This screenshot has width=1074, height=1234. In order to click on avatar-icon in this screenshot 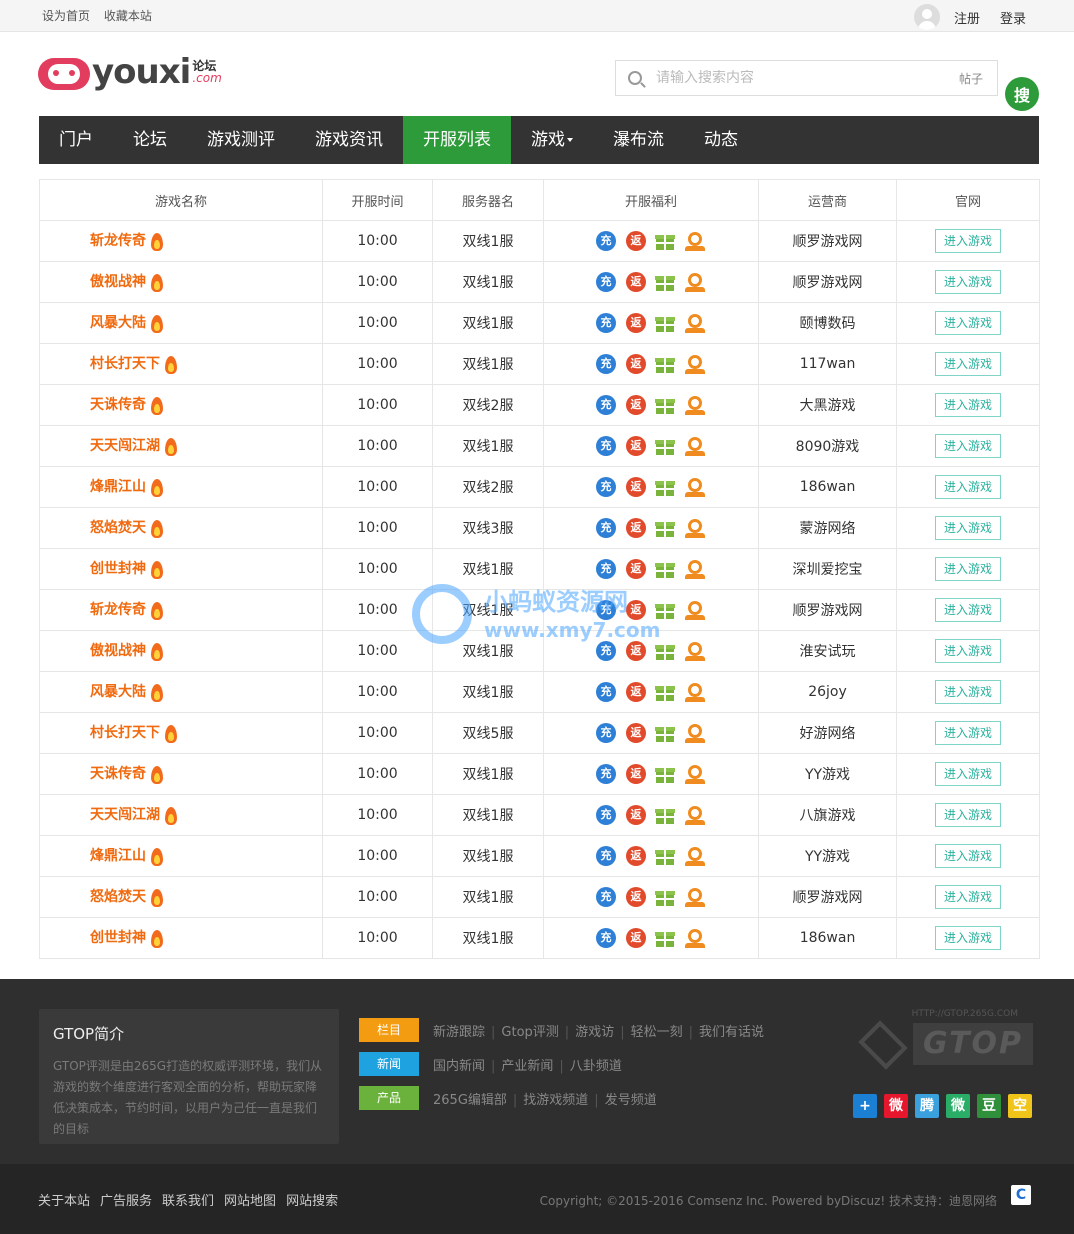, I will do `click(926, 17)`.